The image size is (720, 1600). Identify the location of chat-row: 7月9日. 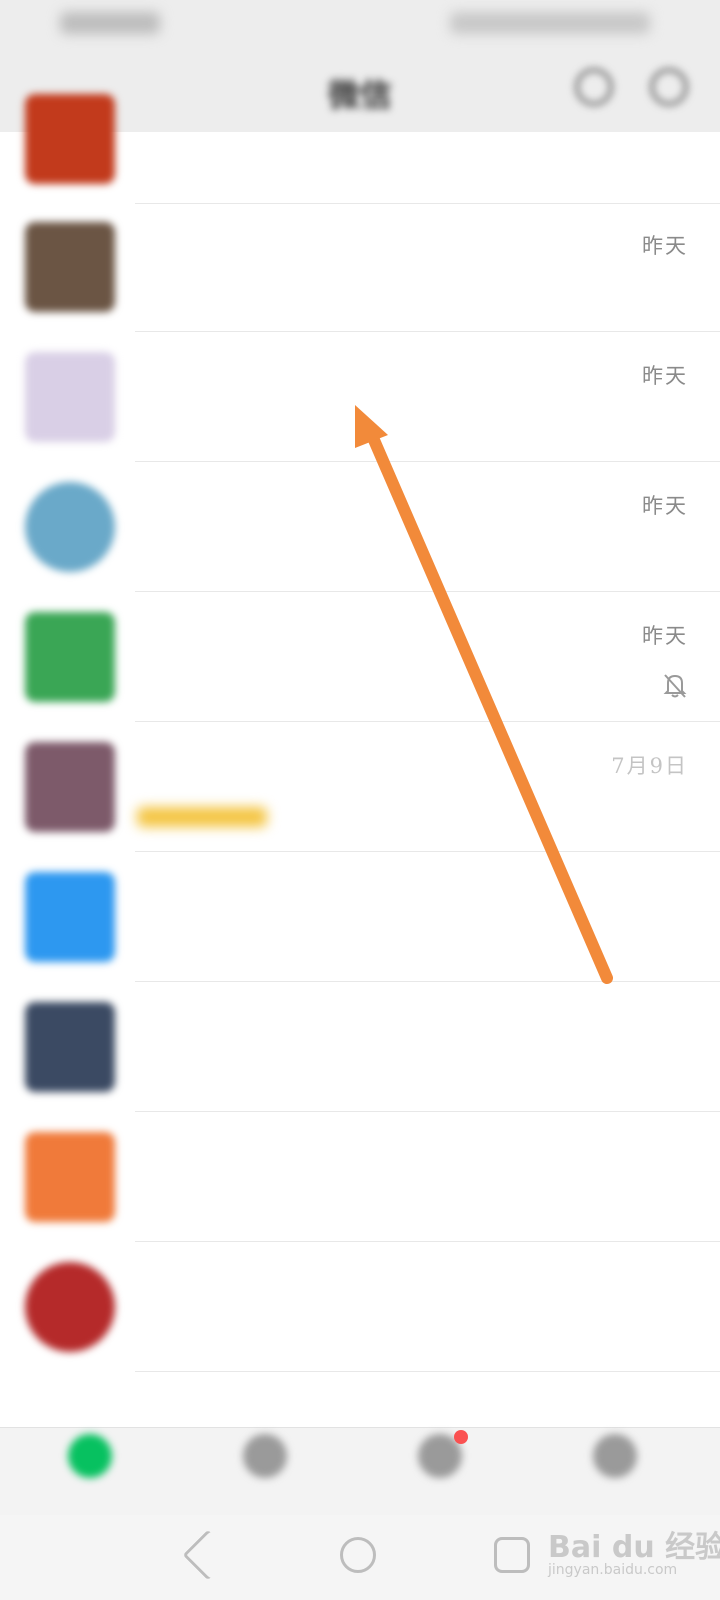
(360, 787).